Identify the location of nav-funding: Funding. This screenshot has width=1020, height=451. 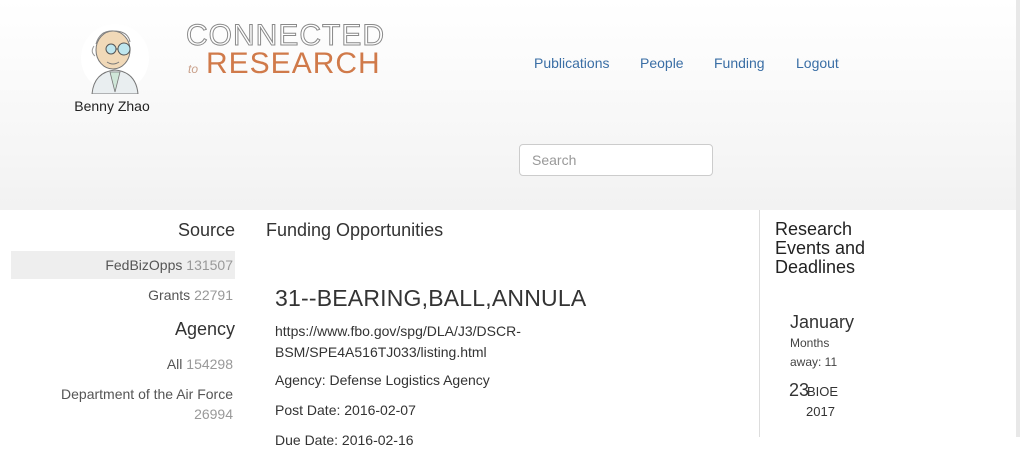
(739, 63).